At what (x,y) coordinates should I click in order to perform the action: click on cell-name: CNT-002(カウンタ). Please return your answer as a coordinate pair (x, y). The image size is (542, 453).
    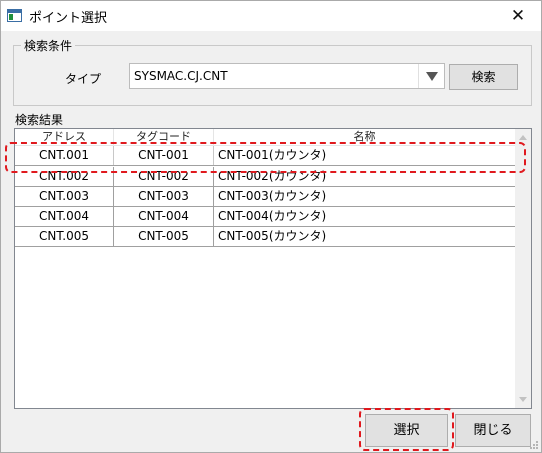
    Looking at the image, I should click on (272, 176).